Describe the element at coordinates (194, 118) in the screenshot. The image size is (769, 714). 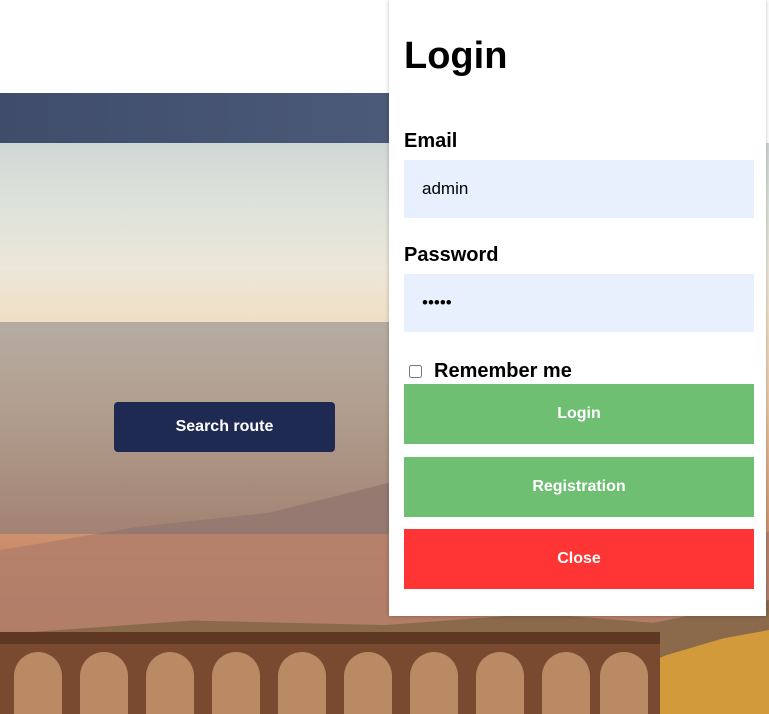
I see `navigation-bar` at that location.